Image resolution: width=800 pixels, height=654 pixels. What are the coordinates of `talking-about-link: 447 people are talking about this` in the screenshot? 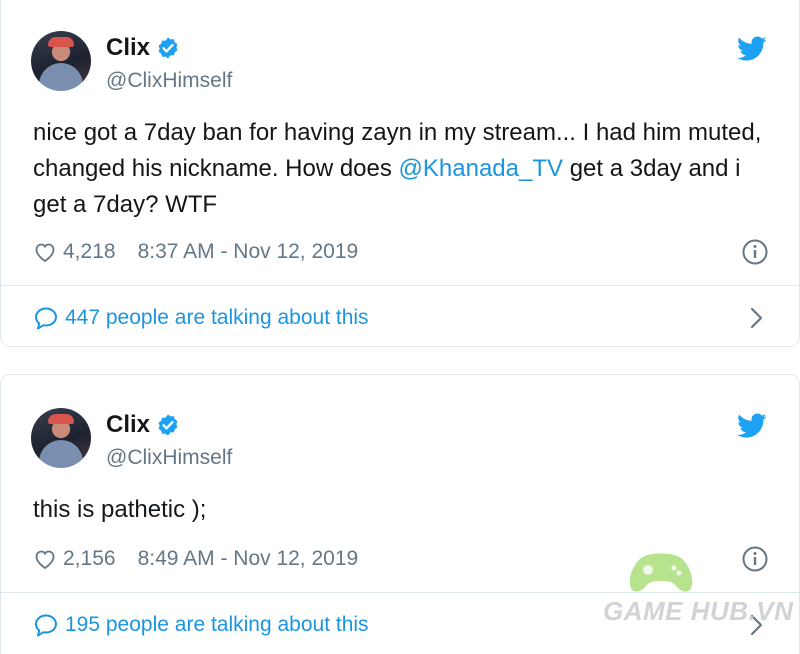 It's located at (201, 318).